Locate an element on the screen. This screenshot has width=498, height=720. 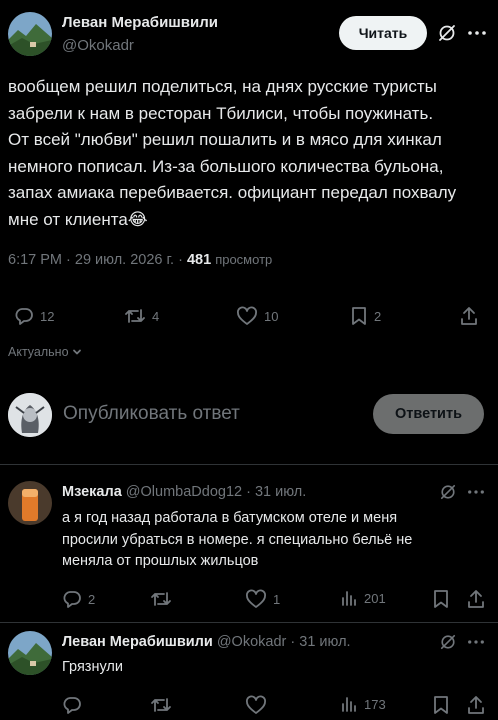
post-meta: 6:17 PM · 29 июл. 2026 г. · 481 просмотр is located at coordinates (140, 260).